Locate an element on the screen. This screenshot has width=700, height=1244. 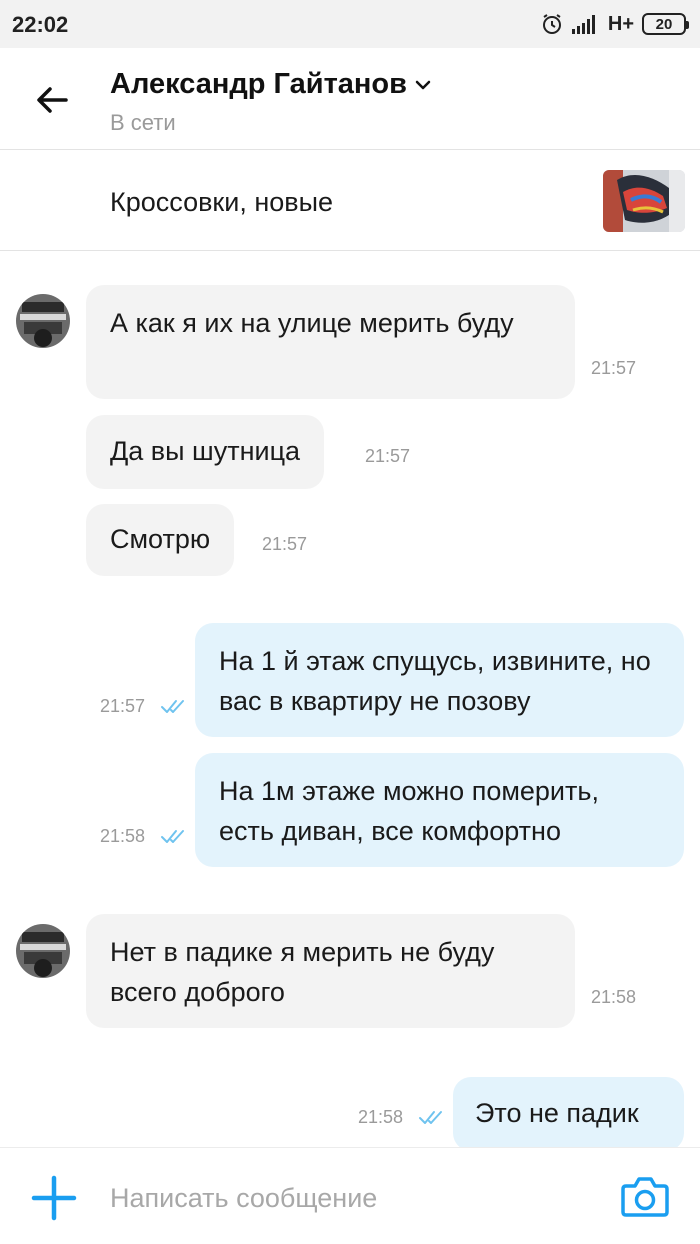
message-composer is located at coordinates (350, 1195).